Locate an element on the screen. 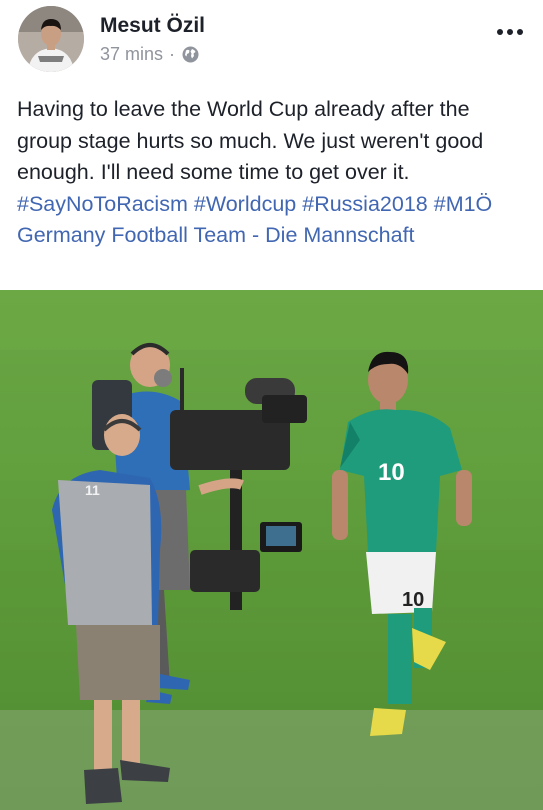 This screenshot has width=543, height=810. hashtag-link: #M1Ö is located at coordinates (463, 204).